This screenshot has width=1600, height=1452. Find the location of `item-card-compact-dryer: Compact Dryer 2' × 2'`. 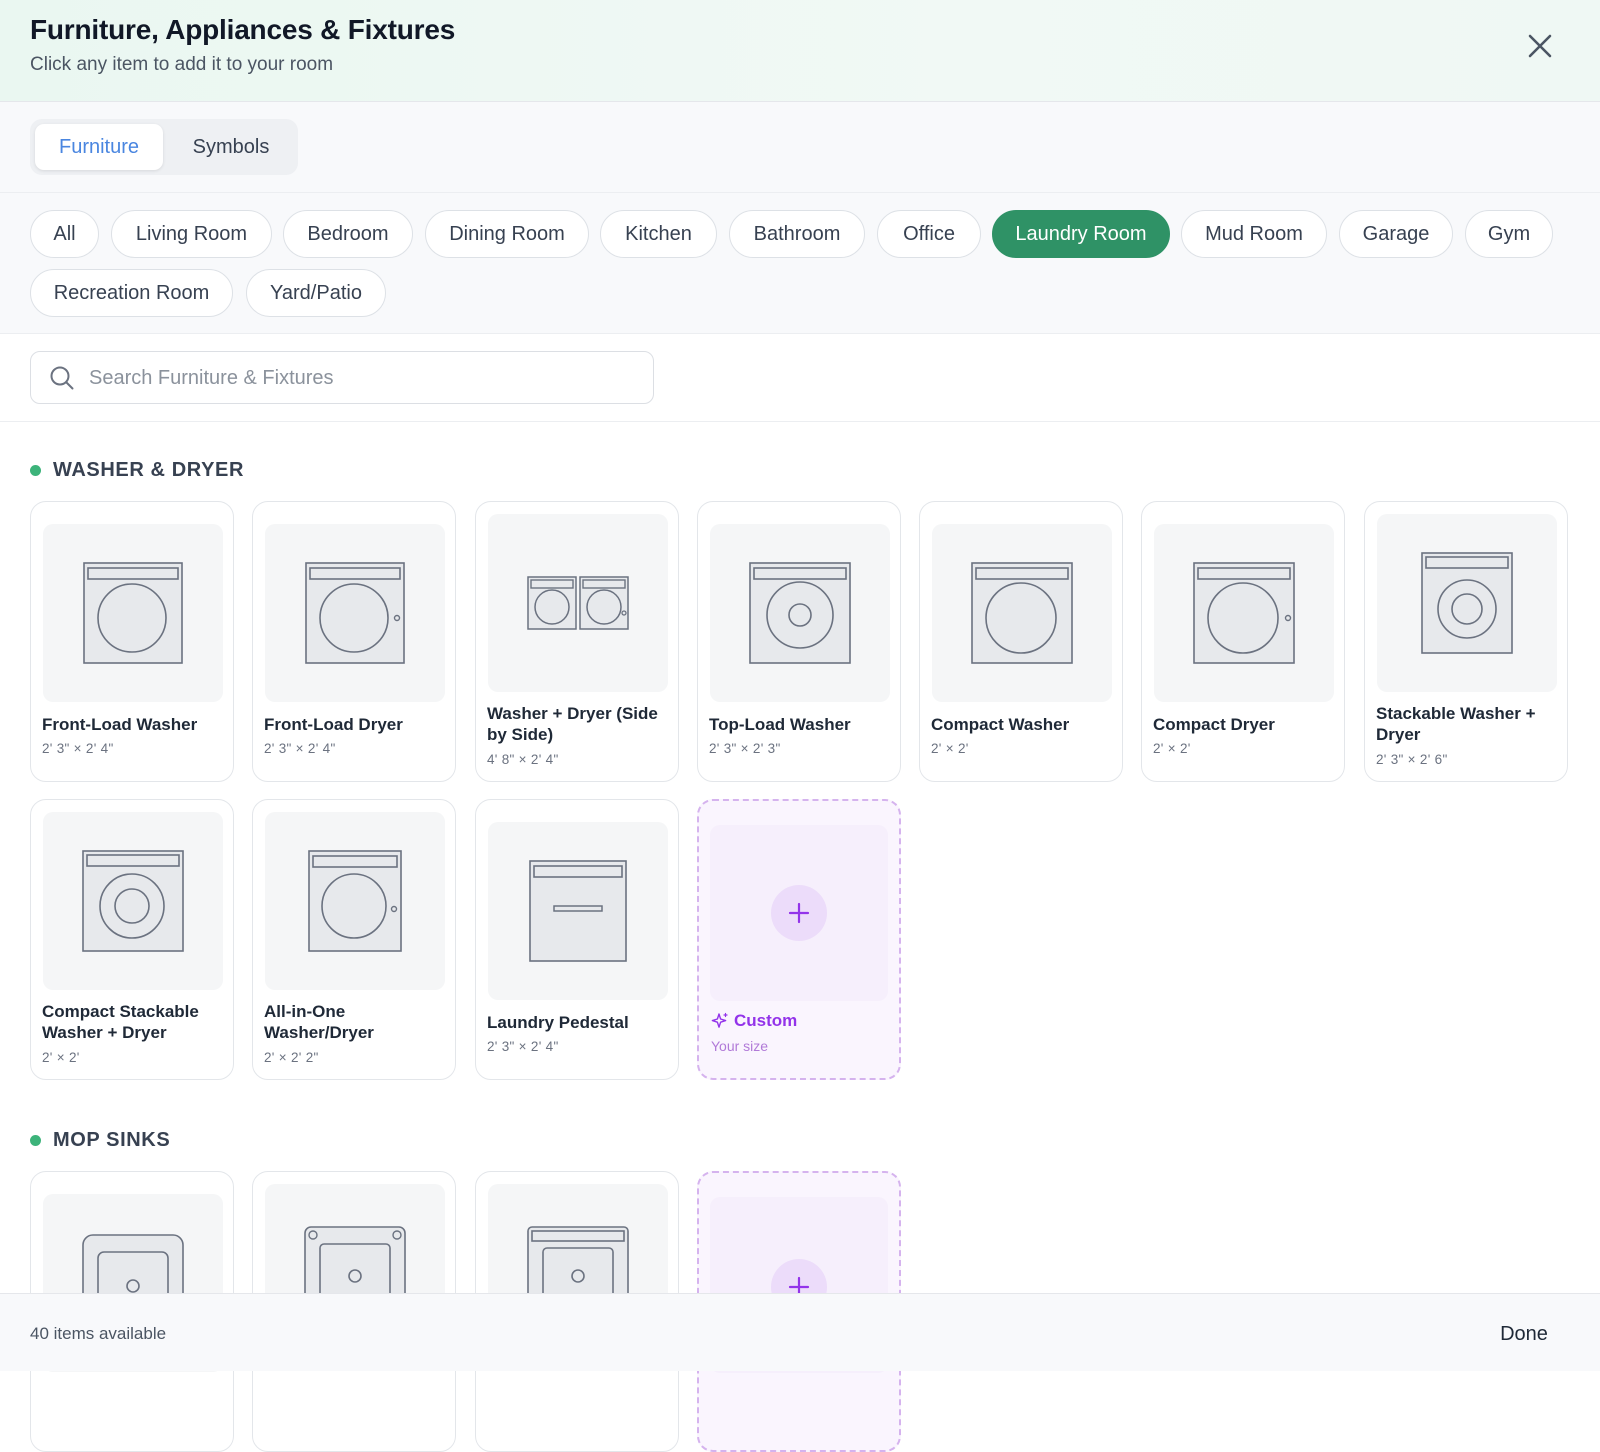

item-card-compact-dryer: Compact Dryer 2' × 2' is located at coordinates (1243, 641).